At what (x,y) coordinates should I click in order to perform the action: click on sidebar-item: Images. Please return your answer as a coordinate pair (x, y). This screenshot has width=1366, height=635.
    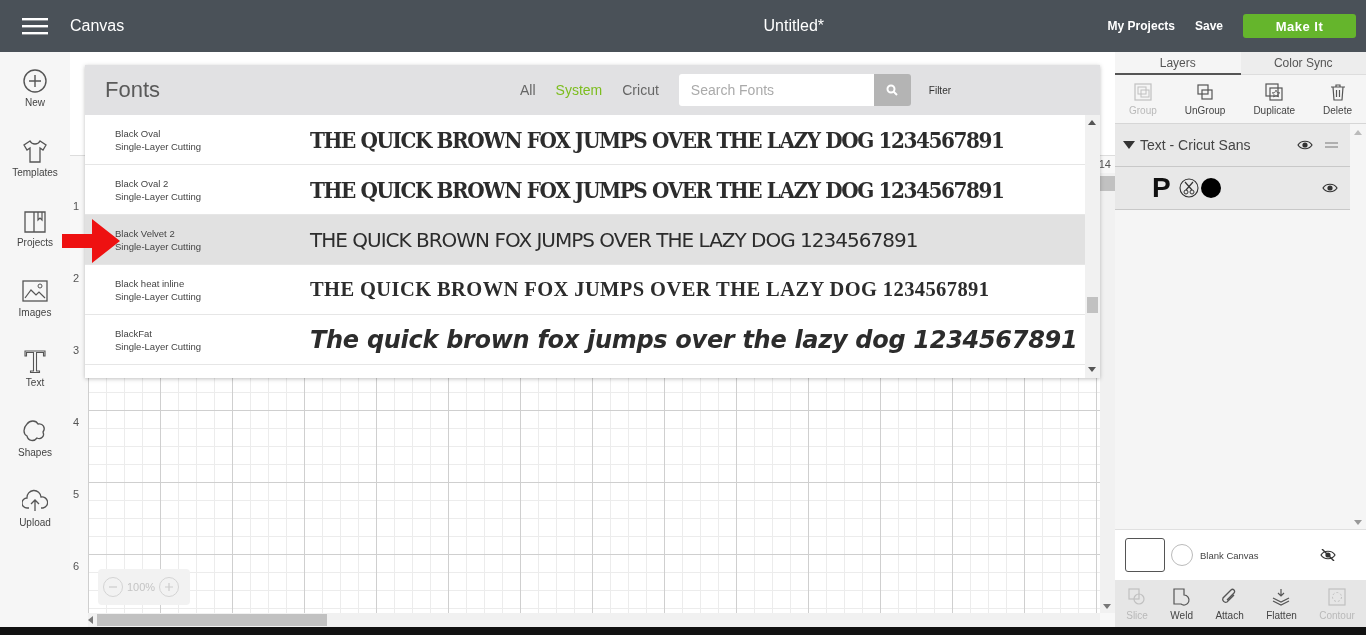
    Looking at the image, I should click on (35, 313).